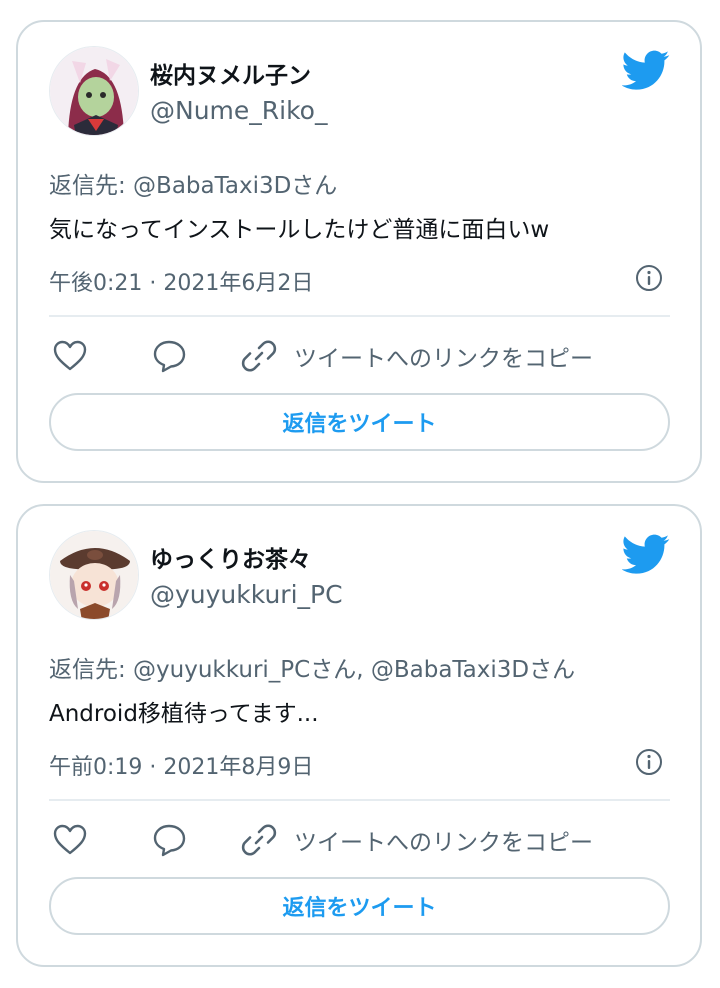  What do you see at coordinates (181, 765) in the screenshot?
I see `tweet-timestamp: 午前0:19 · 2021年8月9日` at bounding box center [181, 765].